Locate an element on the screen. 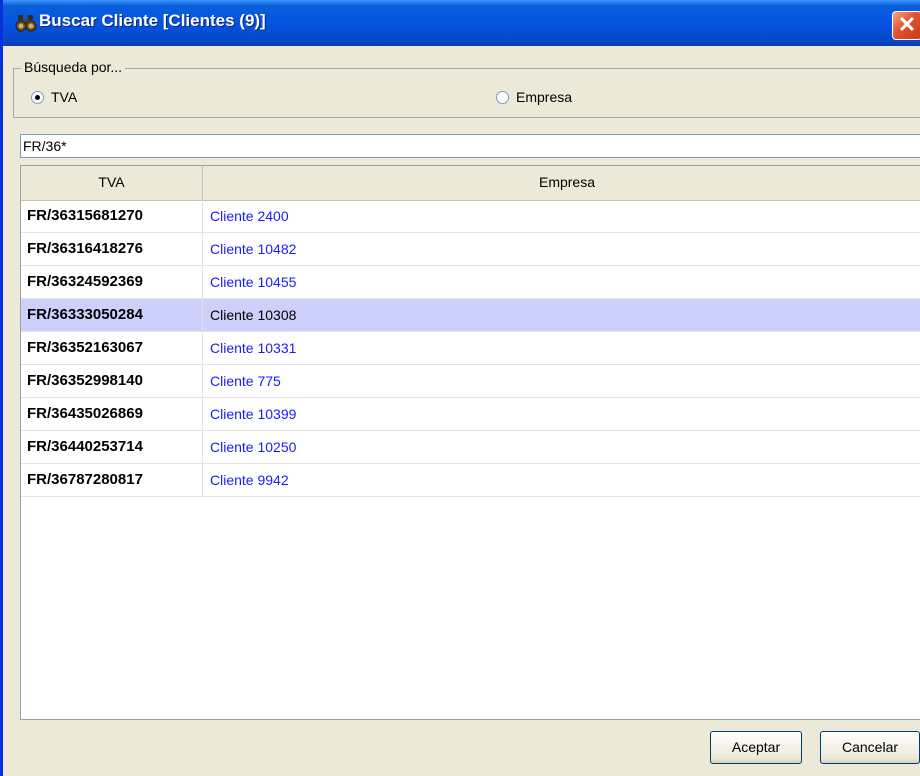  empresa-cell: Cliente 10482 is located at coordinates (253, 249).